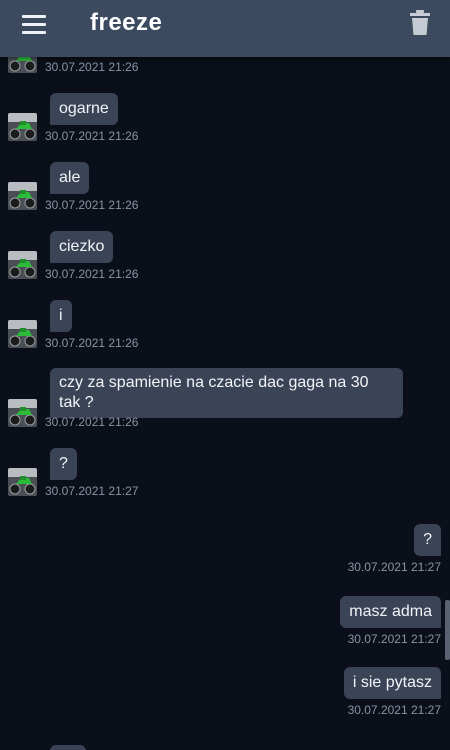 This screenshot has width=450, height=750. What do you see at coordinates (82, 247) in the screenshot?
I see `message-bubble: ciezko` at bounding box center [82, 247].